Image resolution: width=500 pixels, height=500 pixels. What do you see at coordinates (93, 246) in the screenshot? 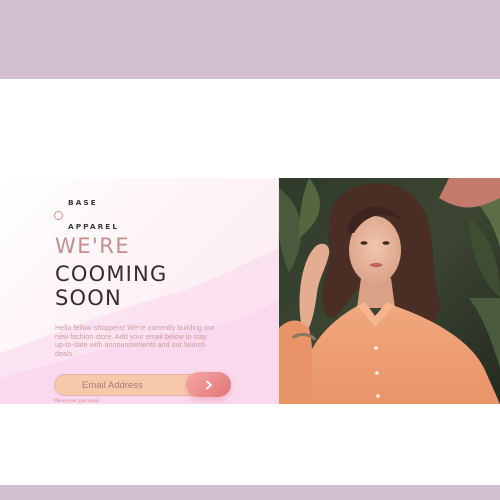
I see `heading-light: WE'RE` at bounding box center [93, 246].